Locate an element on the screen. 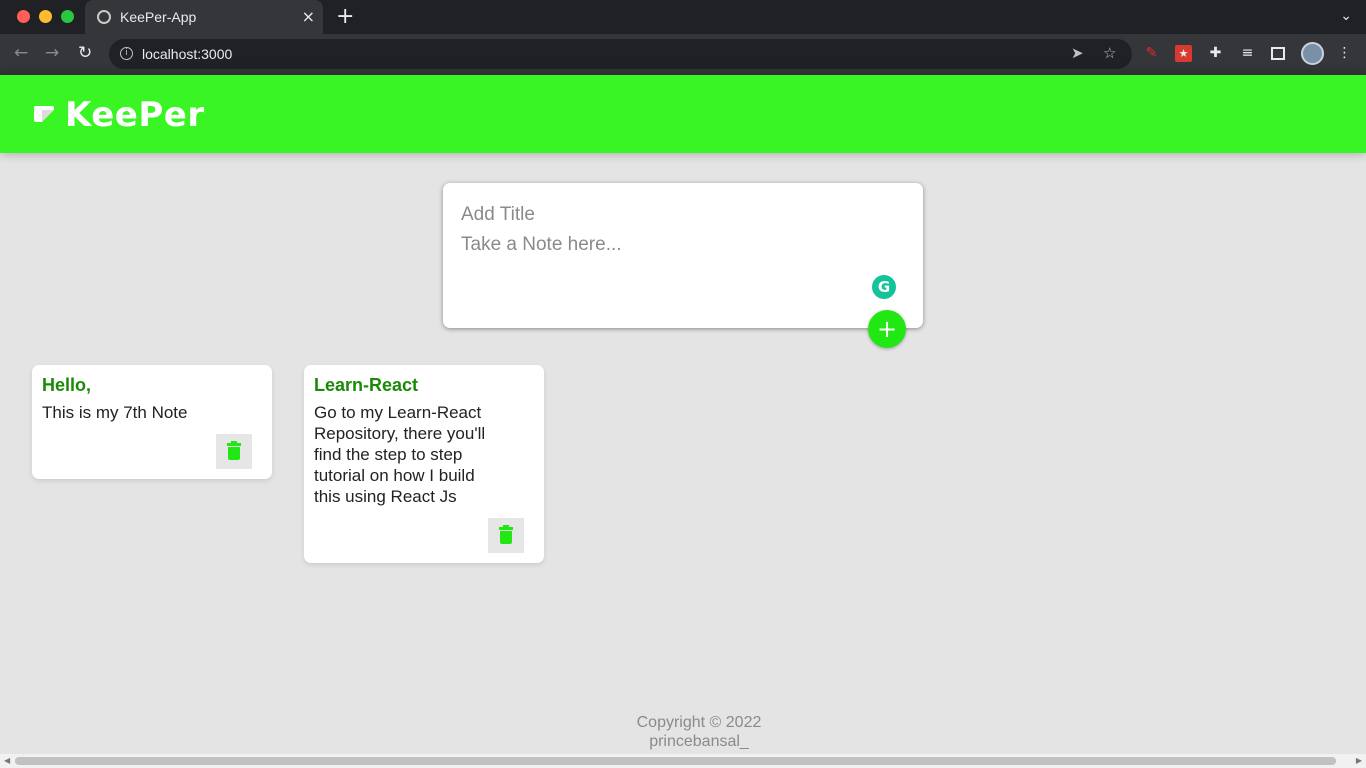 The height and width of the screenshot is (768, 1366). create-note-form: G is located at coordinates (683, 255).